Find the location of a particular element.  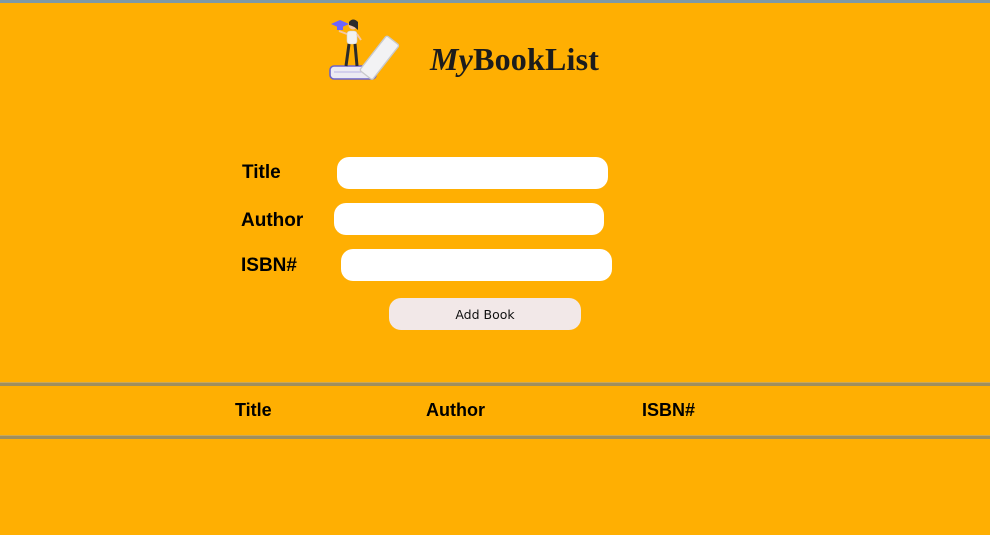

window-top-border is located at coordinates (495, 1).